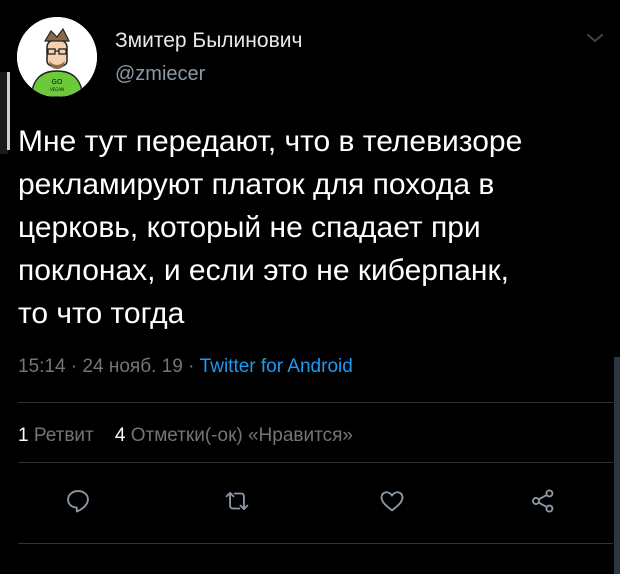 The width and height of the screenshot is (620, 574). I want to click on avatar-shirt-subtext: VEGAN, so click(57, 89).